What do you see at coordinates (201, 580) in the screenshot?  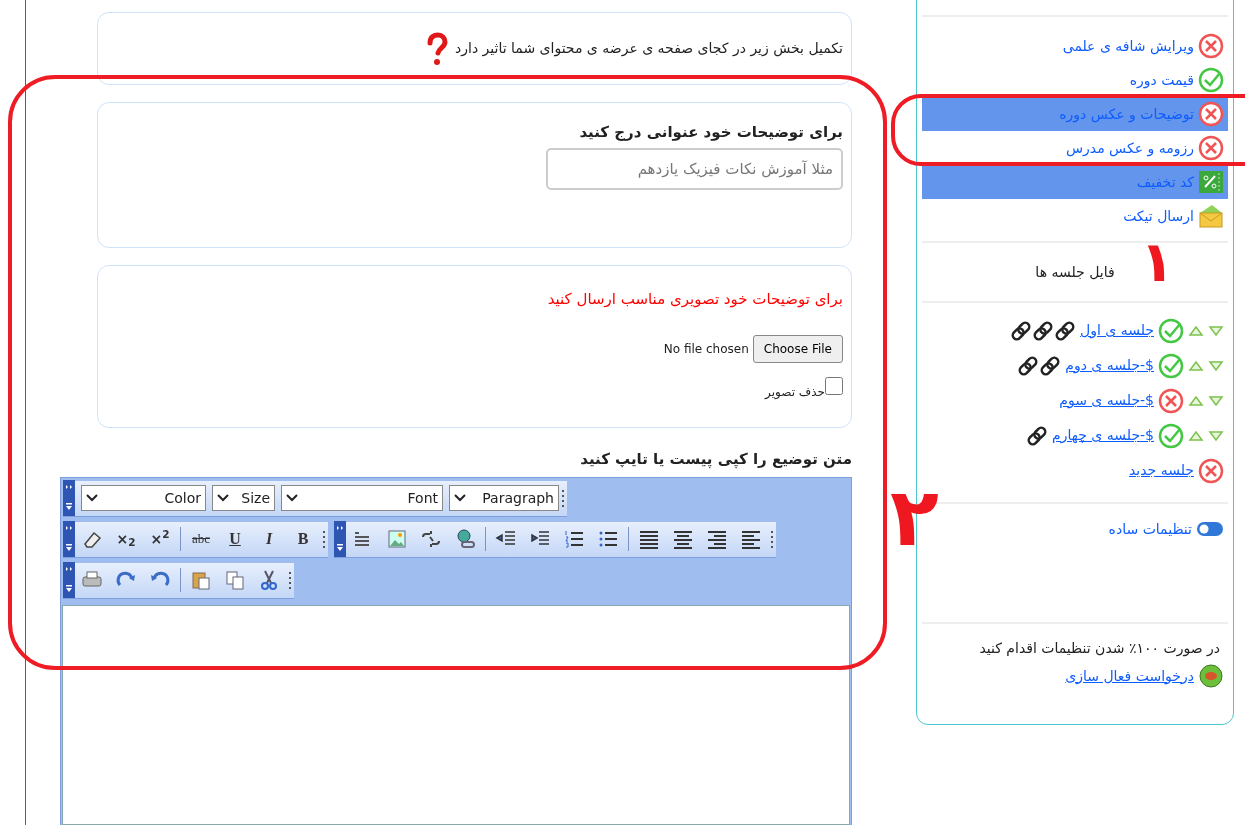 I see `paste-icon` at bounding box center [201, 580].